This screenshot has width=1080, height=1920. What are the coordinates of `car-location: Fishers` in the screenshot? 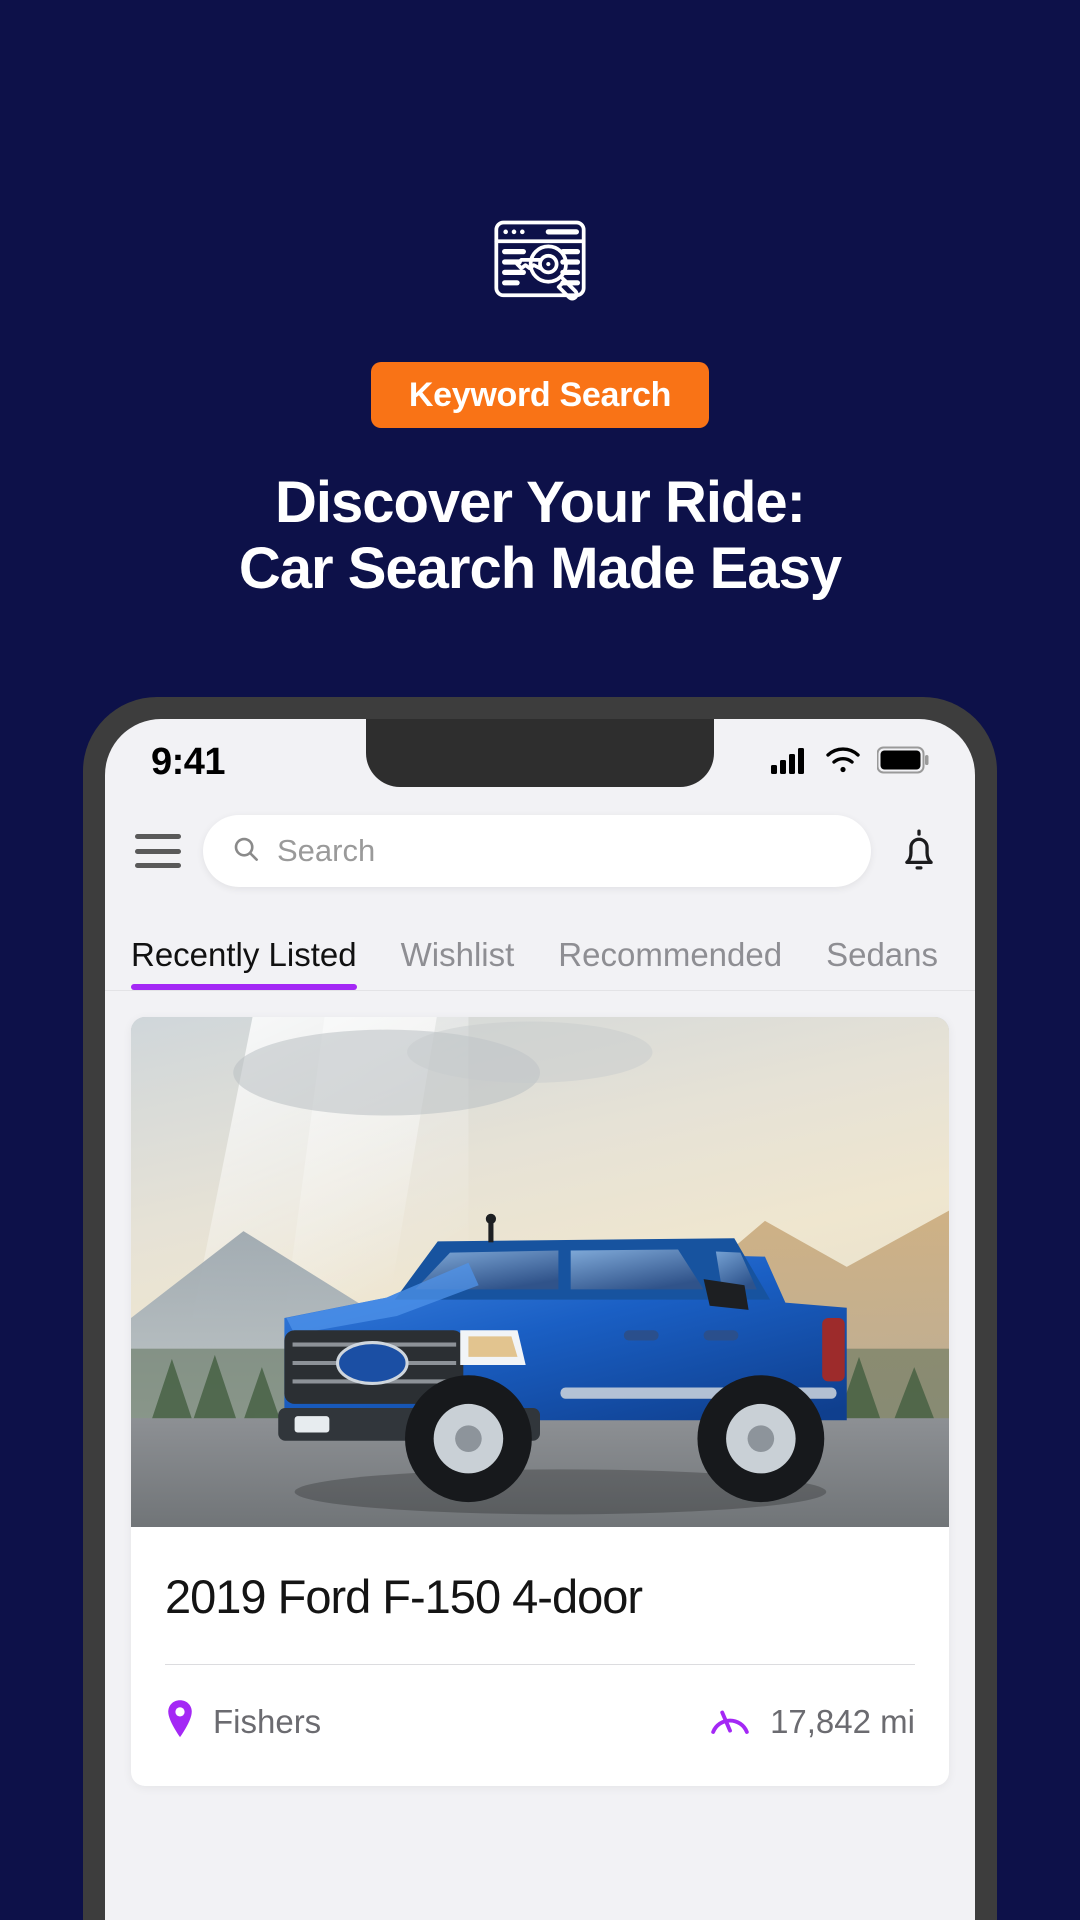 It's located at (243, 1721).